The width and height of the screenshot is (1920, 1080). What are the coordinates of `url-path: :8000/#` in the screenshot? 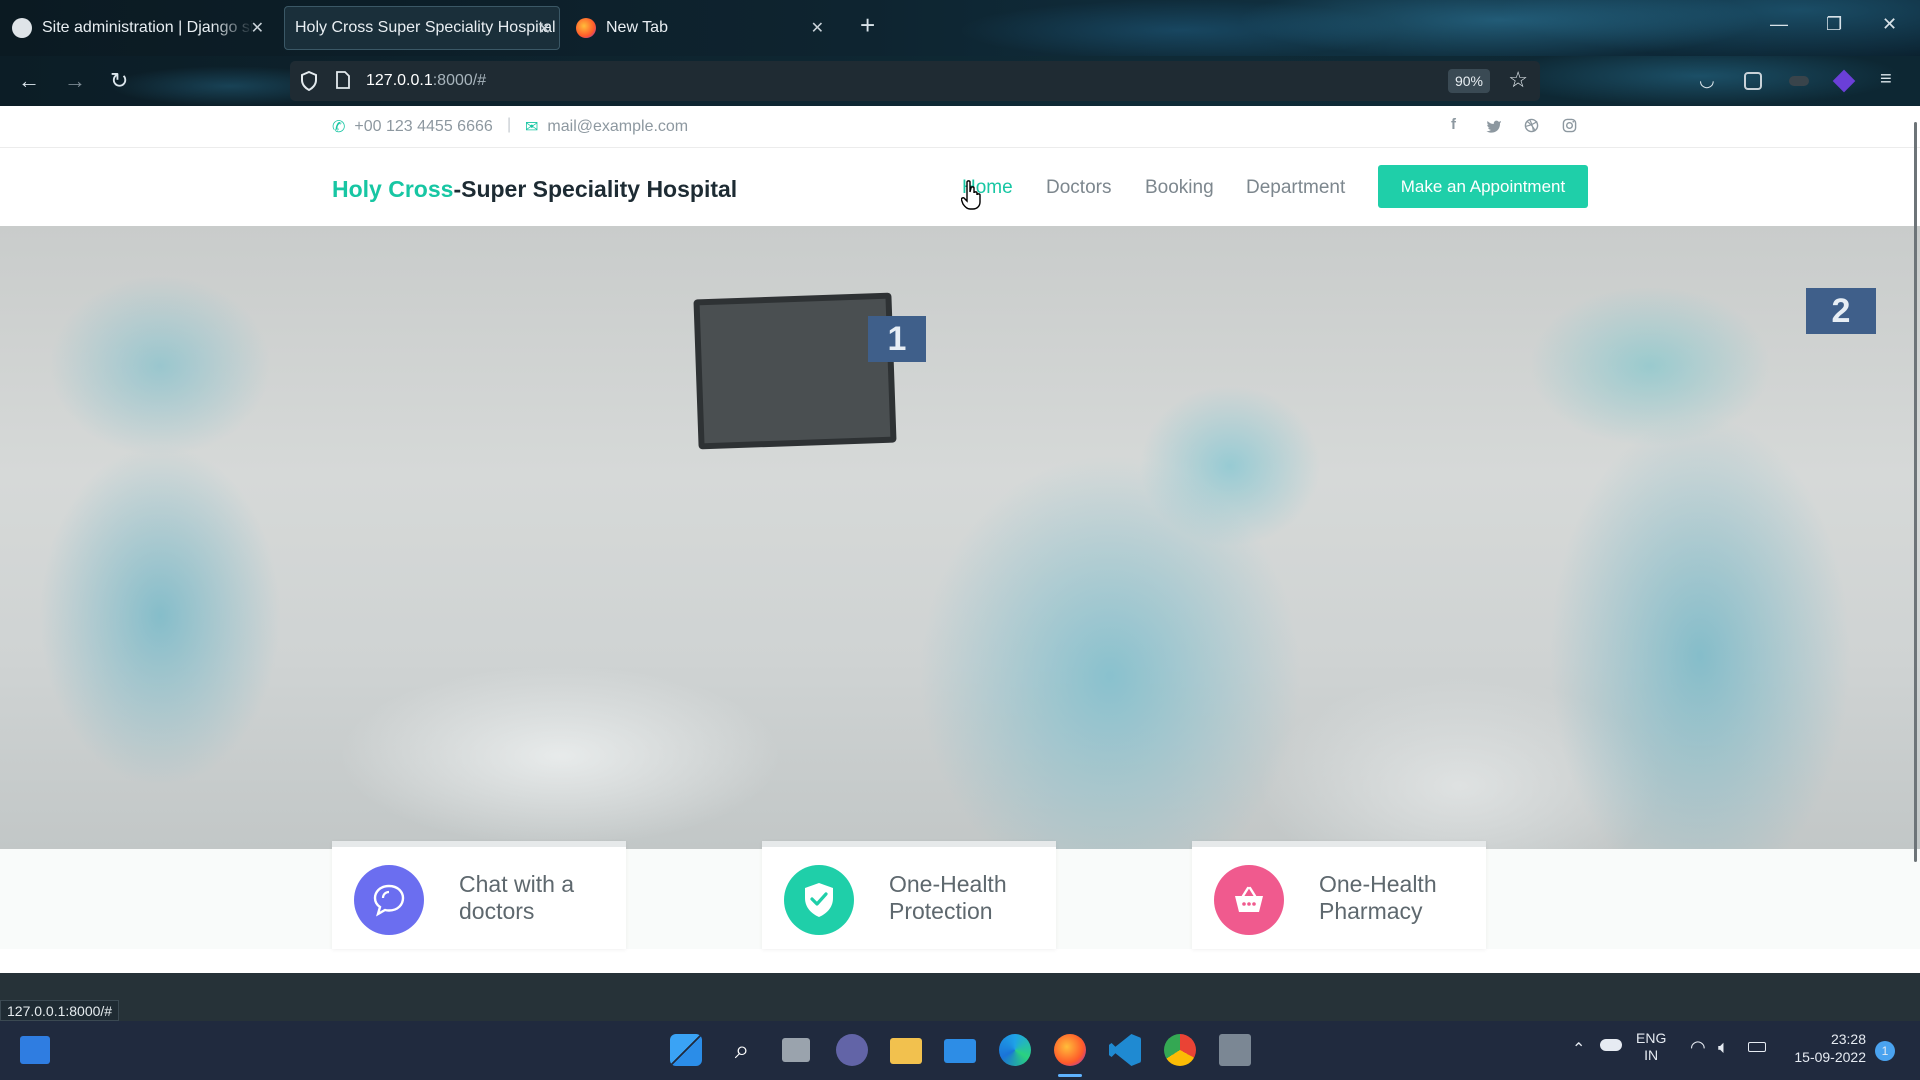 It's located at (459, 80).